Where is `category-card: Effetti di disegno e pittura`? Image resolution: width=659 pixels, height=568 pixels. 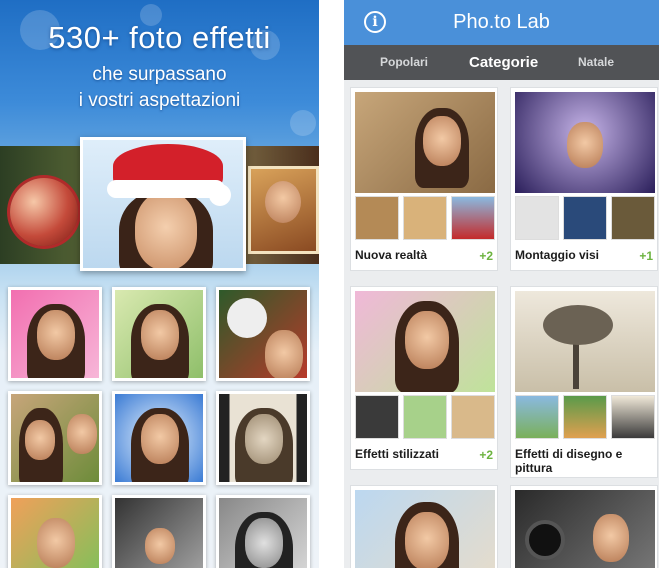 category-card: Effetti di disegno e pittura is located at coordinates (584, 382).